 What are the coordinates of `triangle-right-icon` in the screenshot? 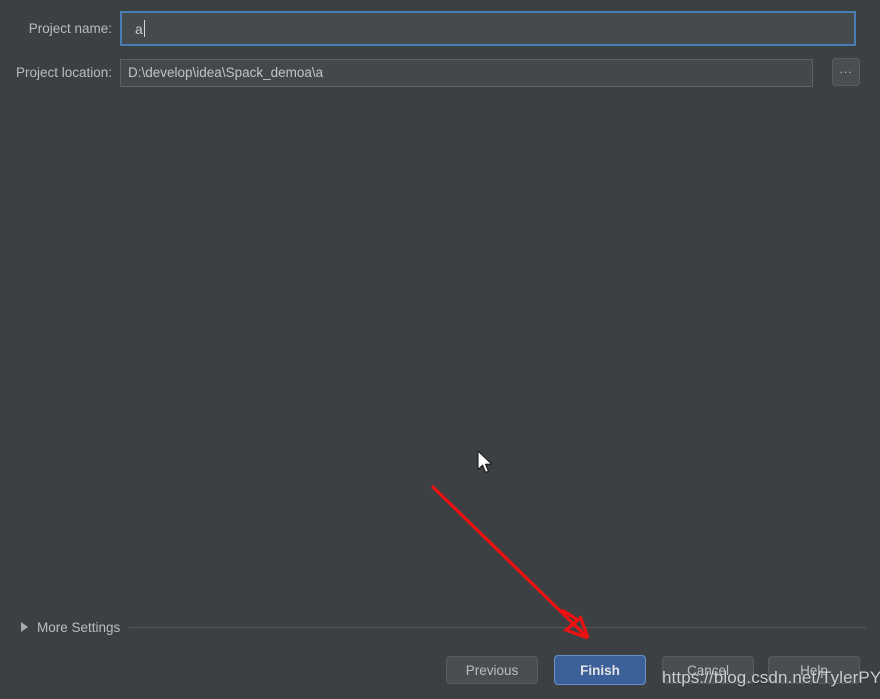 It's located at (24, 627).